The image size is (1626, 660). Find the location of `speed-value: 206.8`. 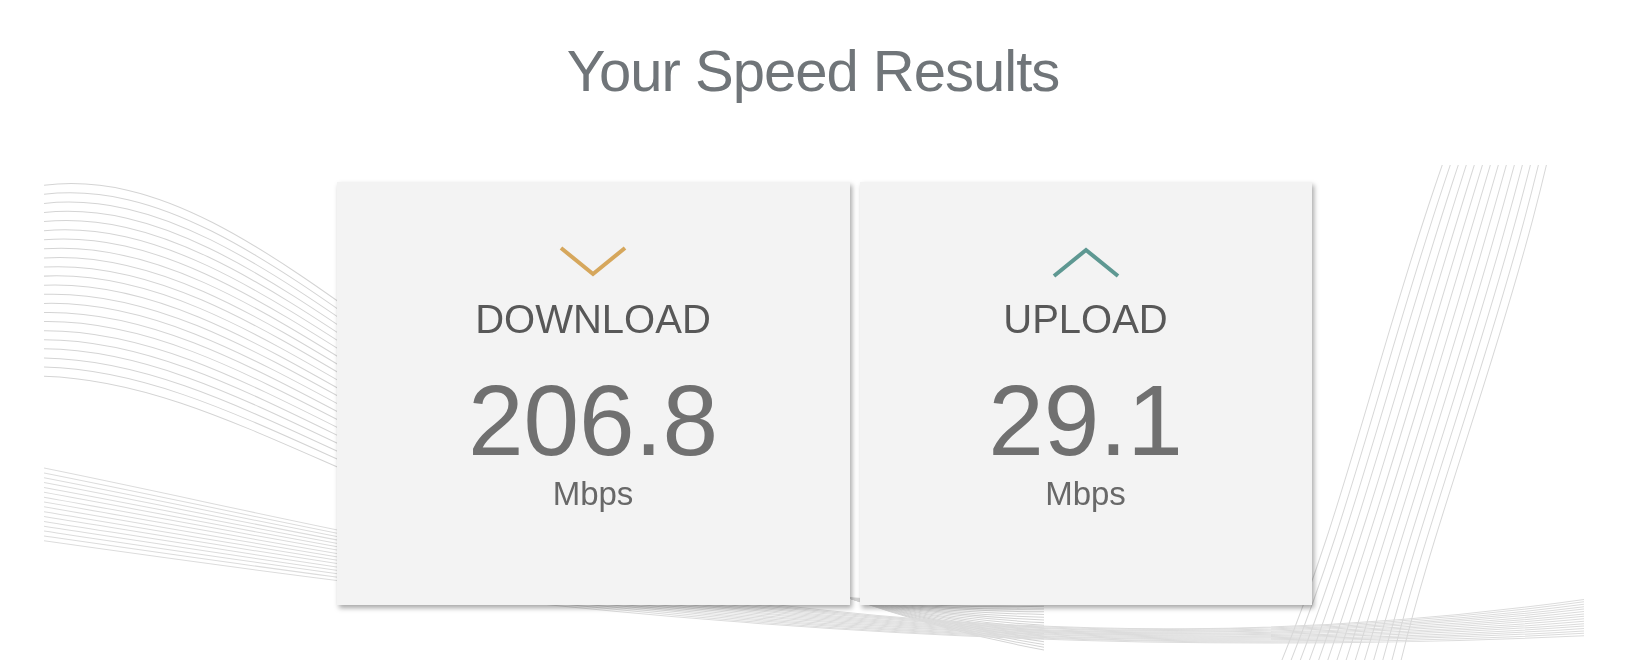

speed-value: 206.8 is located at coordinates (593, 420).